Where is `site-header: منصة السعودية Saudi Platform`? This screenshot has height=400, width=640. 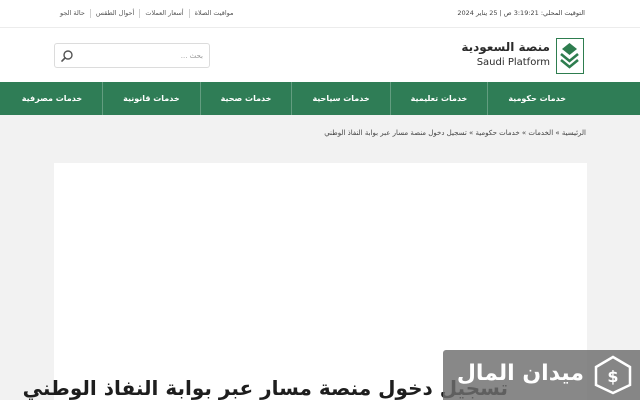
site-header: منصة السعودية Saudi Platform is located at coordinates (320, 55).